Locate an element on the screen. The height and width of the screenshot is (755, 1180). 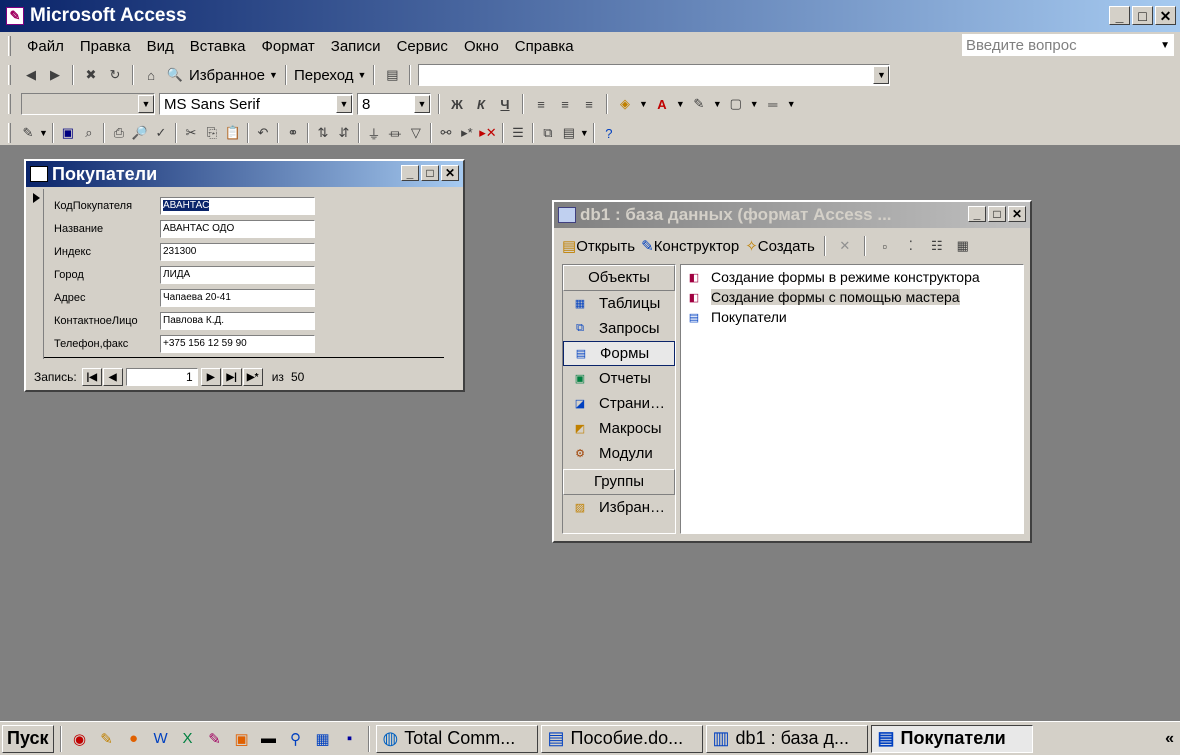
field-value-input: +375 156 12 59 90 is located at coordinates (237, 344).